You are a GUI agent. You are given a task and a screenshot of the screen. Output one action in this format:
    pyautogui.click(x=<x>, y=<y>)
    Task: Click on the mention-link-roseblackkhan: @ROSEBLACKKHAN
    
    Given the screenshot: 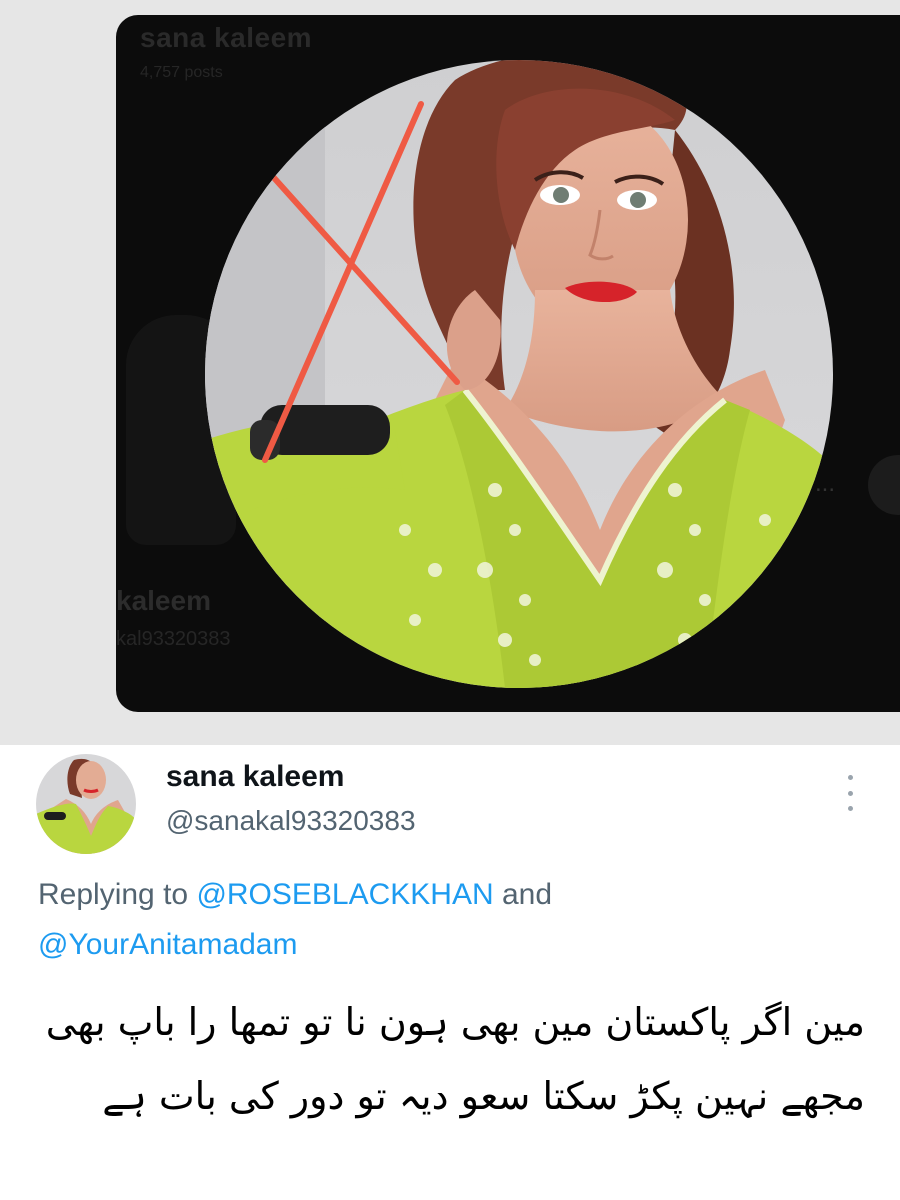 What is the action you would take?
    pyautogui.click(x=344, y=894)
    